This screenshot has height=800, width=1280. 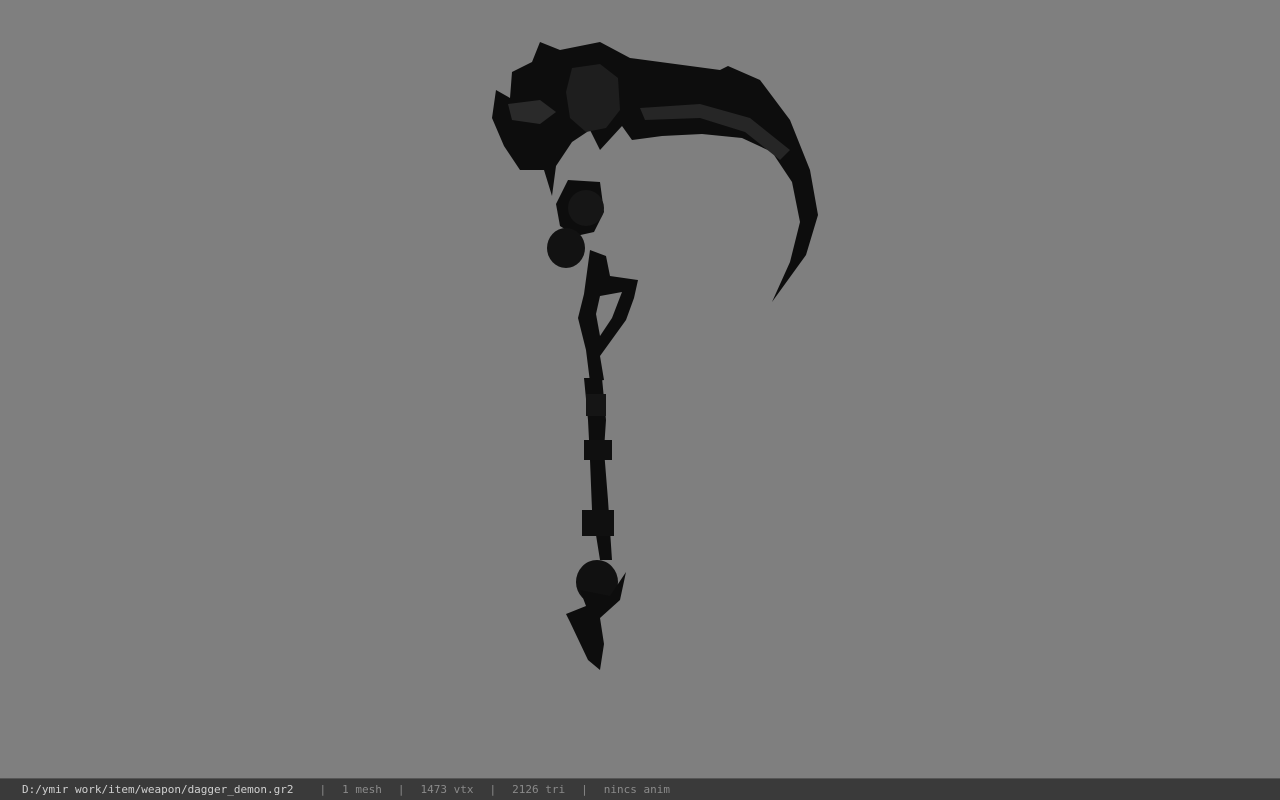 I want to click on triangle-count-label: 2126 tri, so click(x=539, y=789).